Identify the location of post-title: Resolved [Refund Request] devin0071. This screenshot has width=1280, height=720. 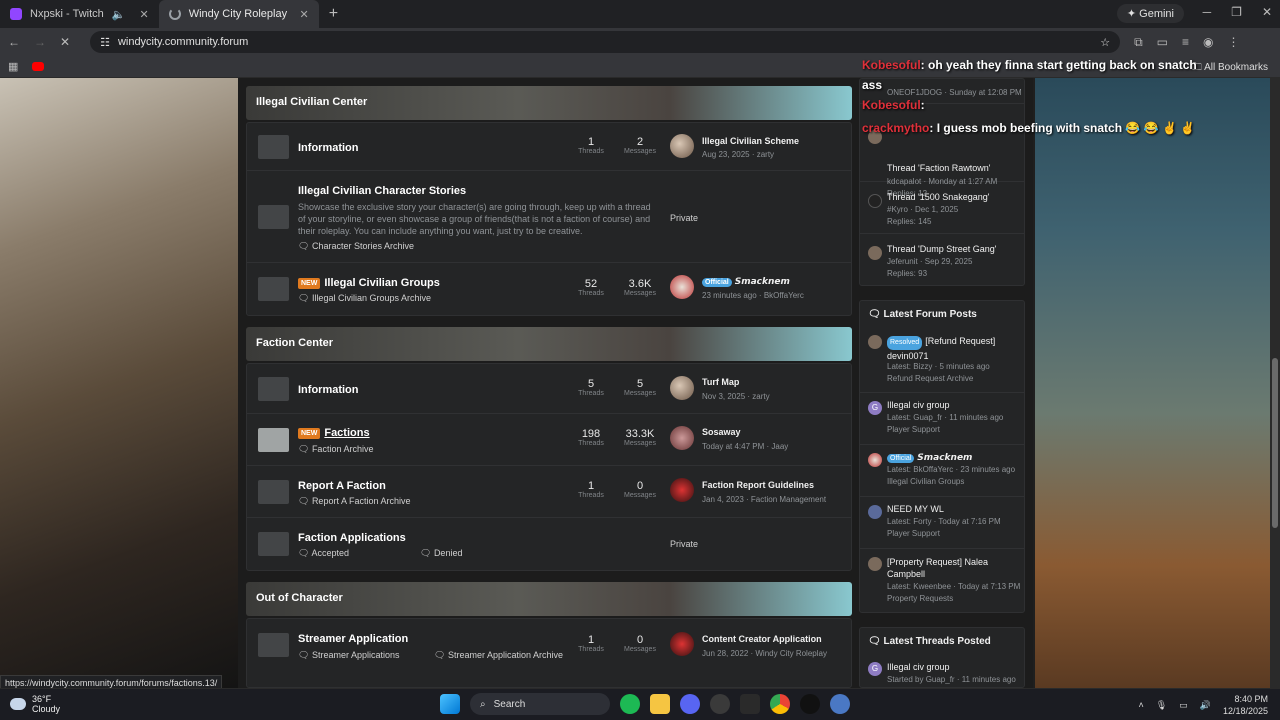
(952, 348).